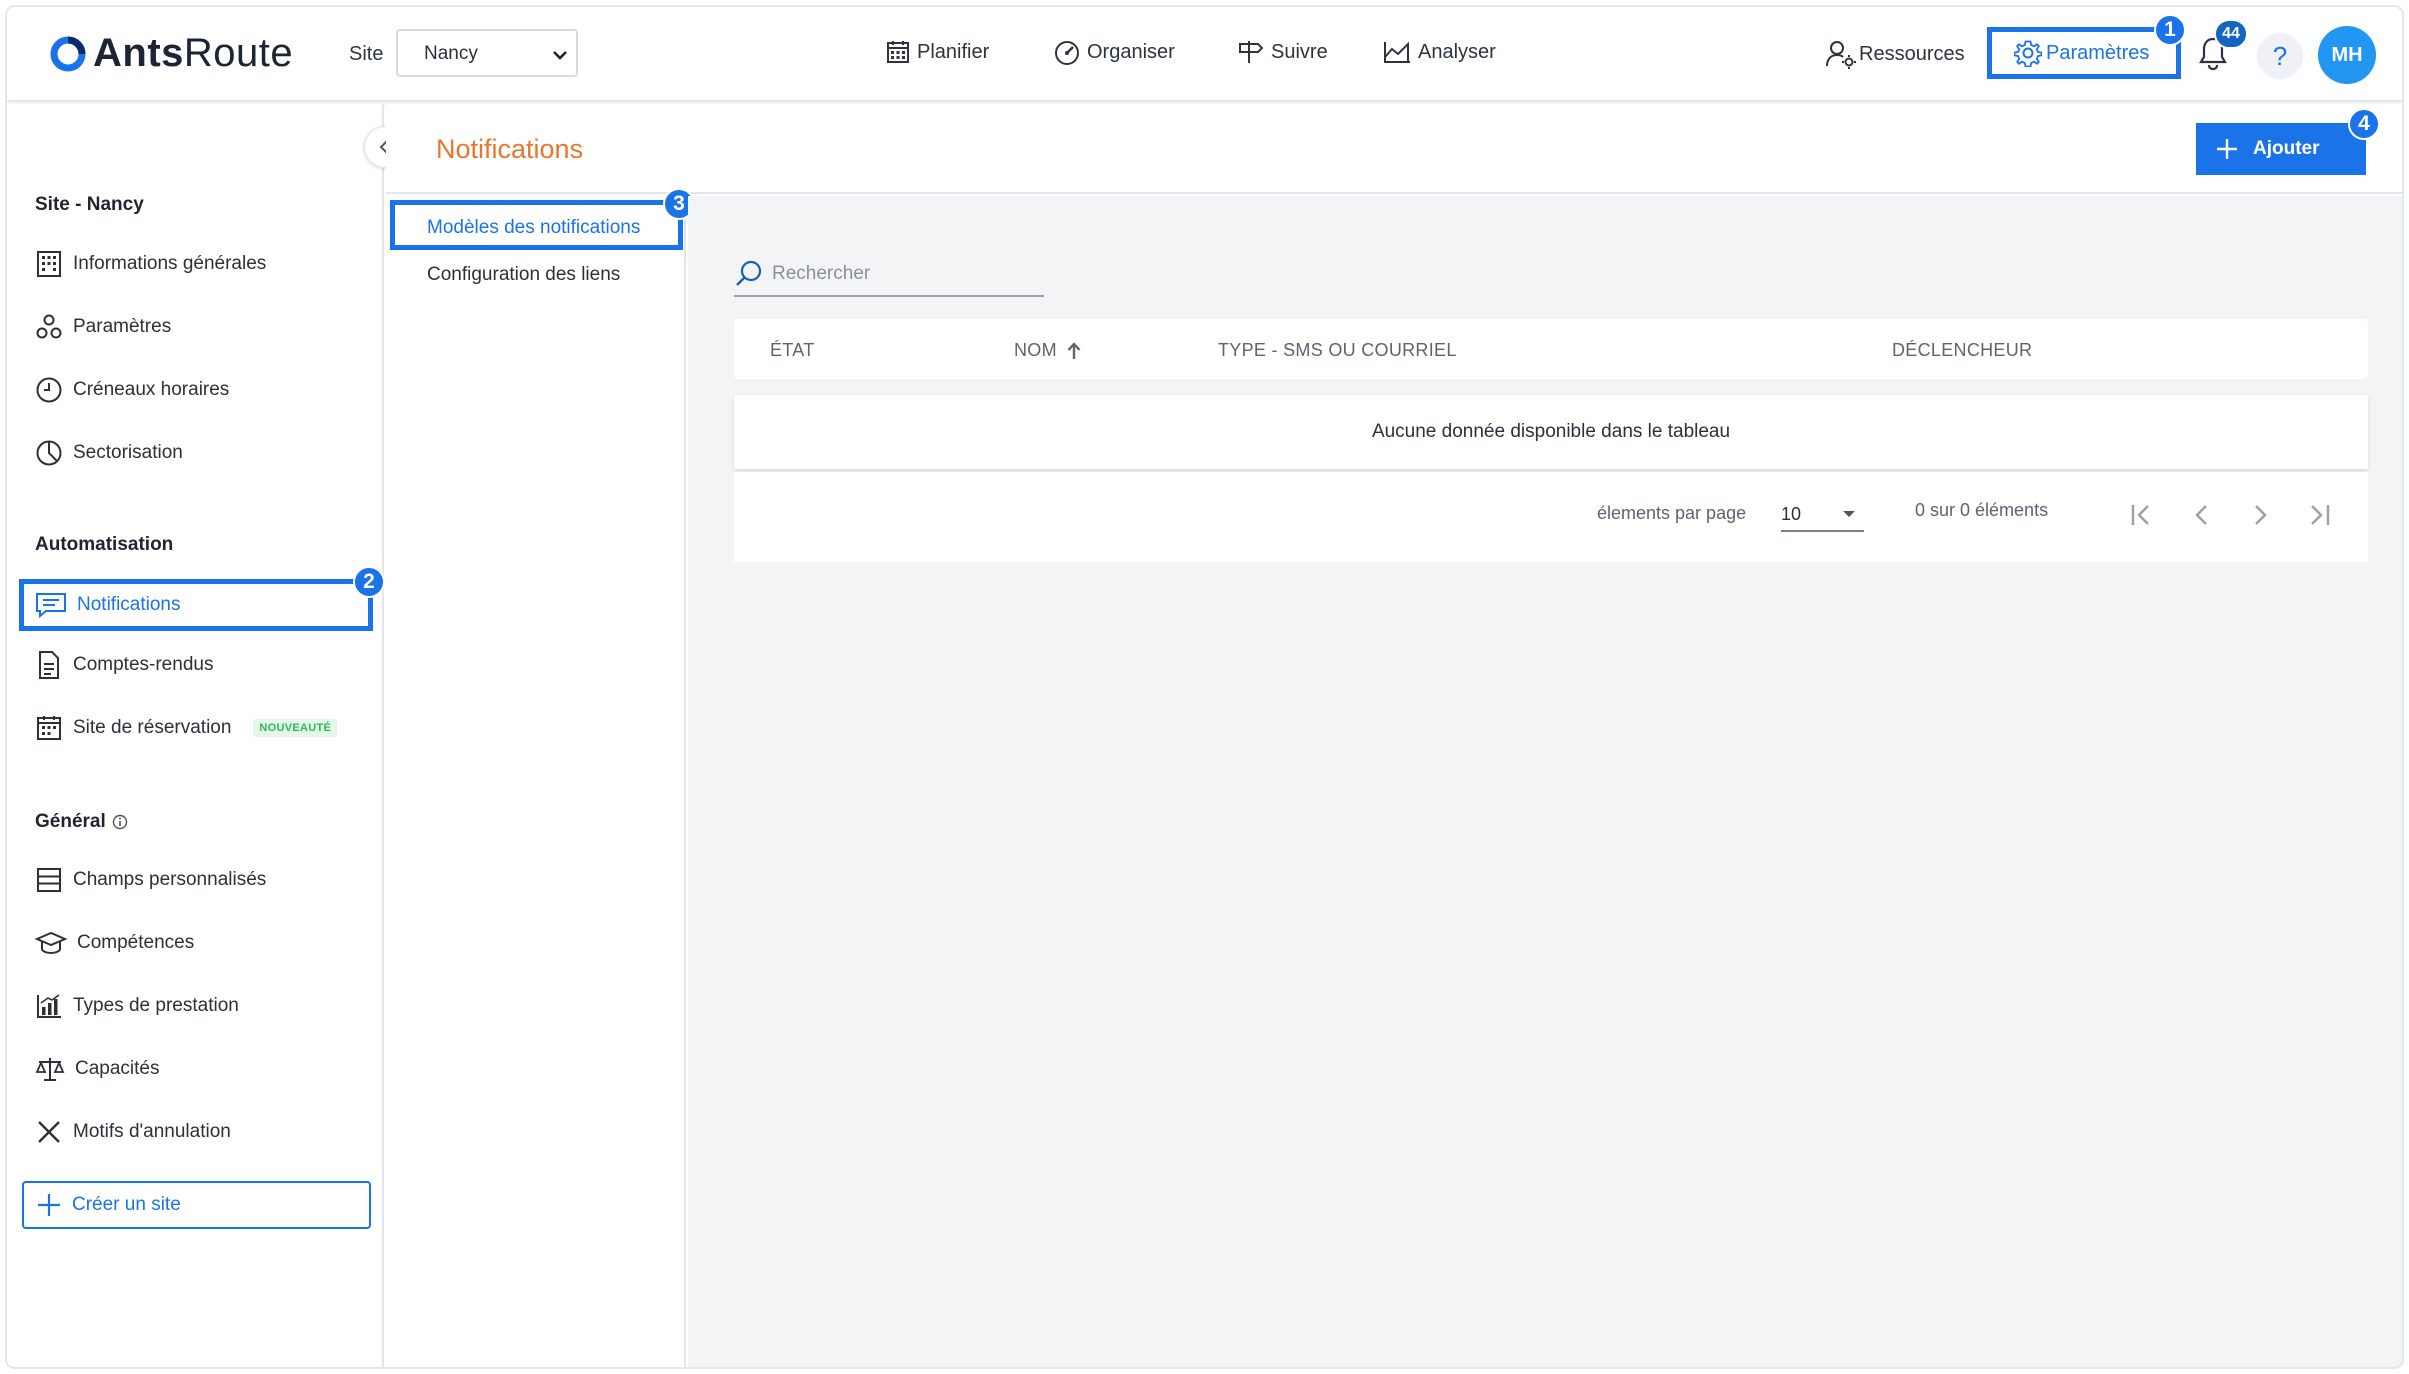 The height and width of the screenshot is (1374, 2409). I want to click on sidebar-item-label: Comptes-rendus, so click(143, 664).